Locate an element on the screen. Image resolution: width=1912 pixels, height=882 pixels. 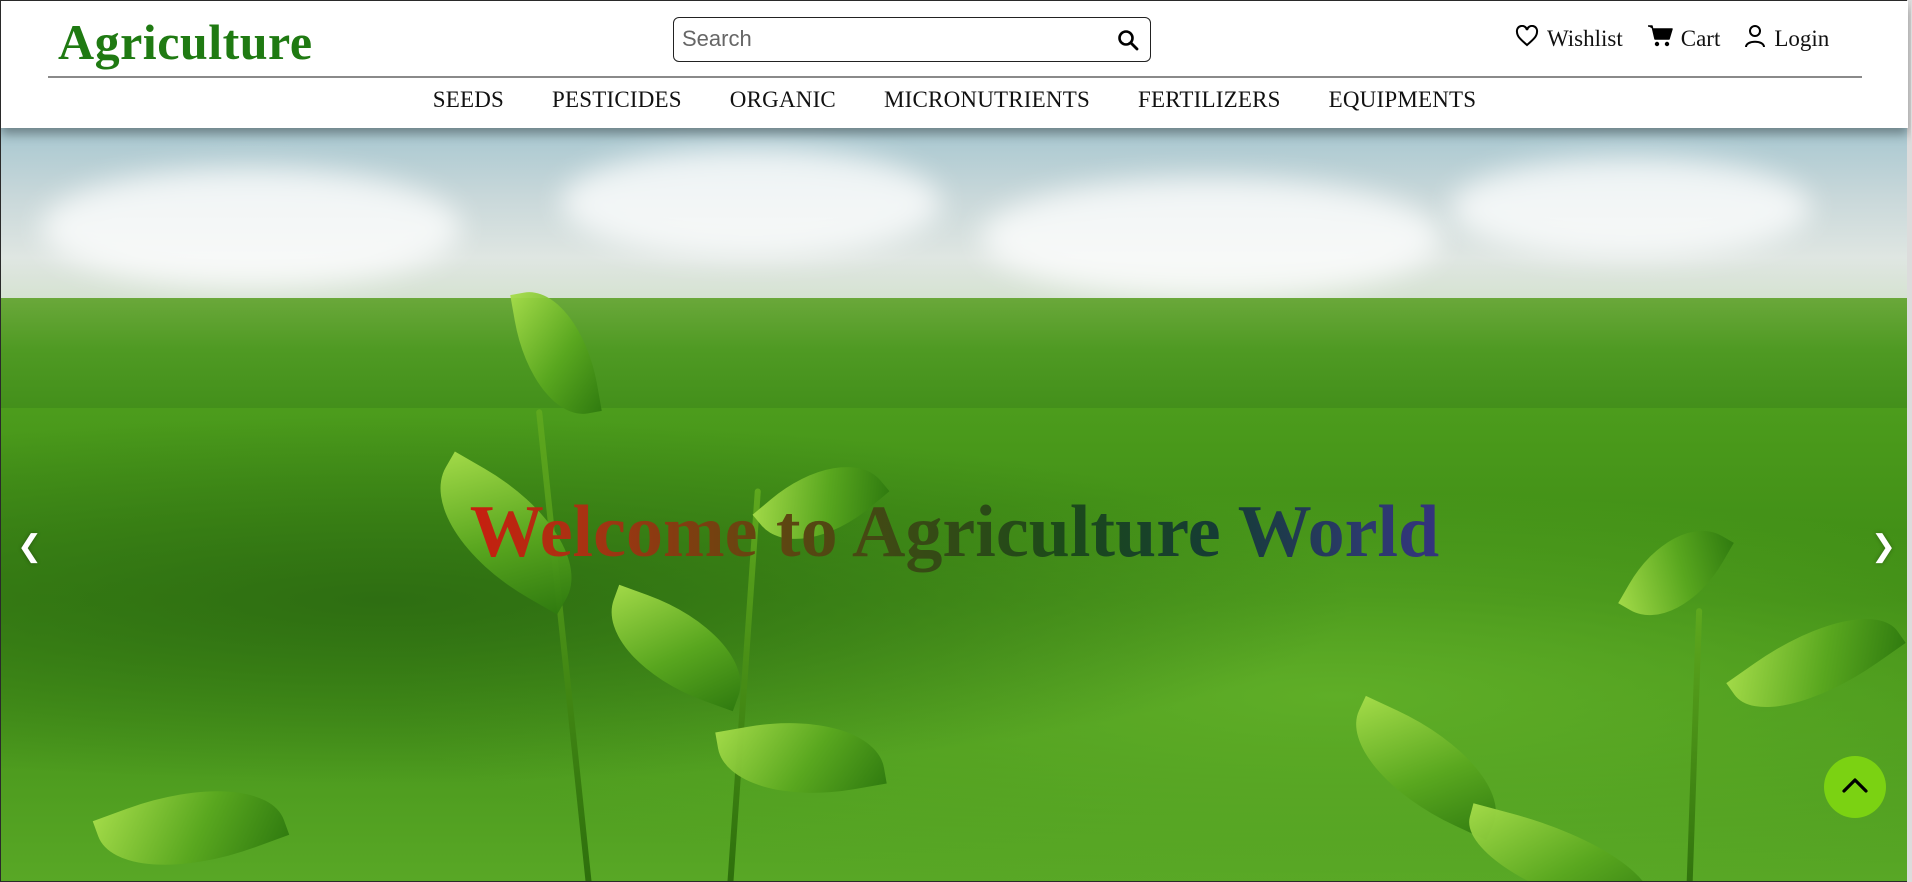
user-icon is located at coordinates (1759, 39).